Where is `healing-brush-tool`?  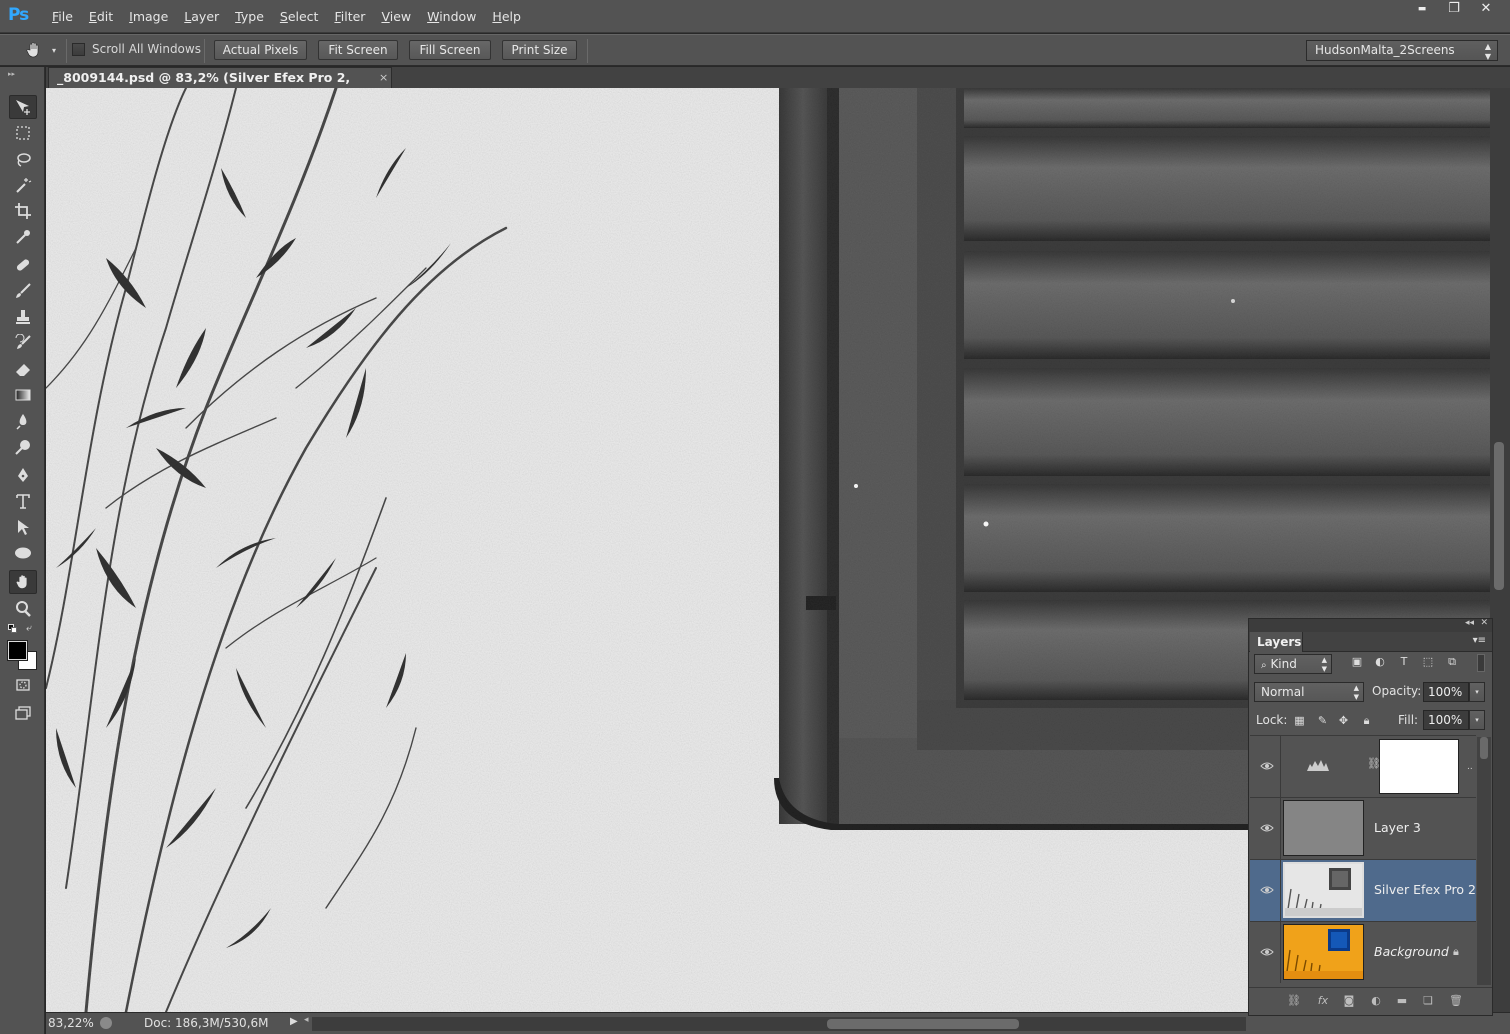 healing-brush-tool is located at coordinates (23, 265).